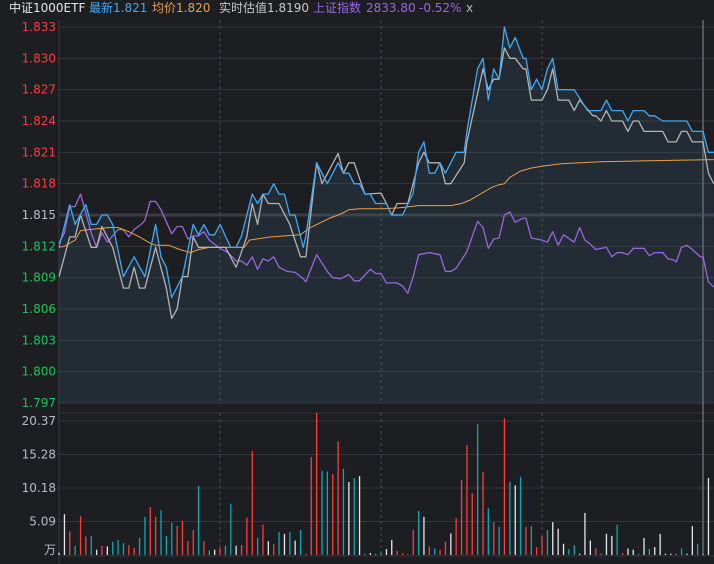  I want to click on volume-unit-label: 万, so click(50, 550).